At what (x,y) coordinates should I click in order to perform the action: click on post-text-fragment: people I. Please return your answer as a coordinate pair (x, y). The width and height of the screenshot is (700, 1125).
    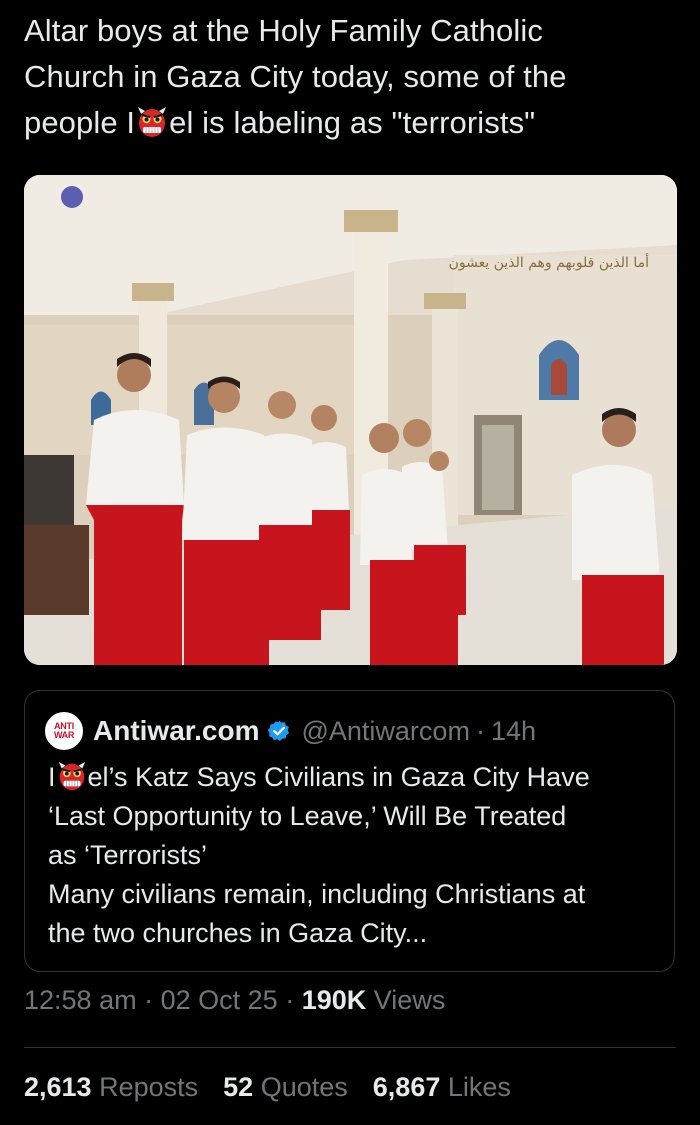
    Looking at the image, I should click on (80, 122).